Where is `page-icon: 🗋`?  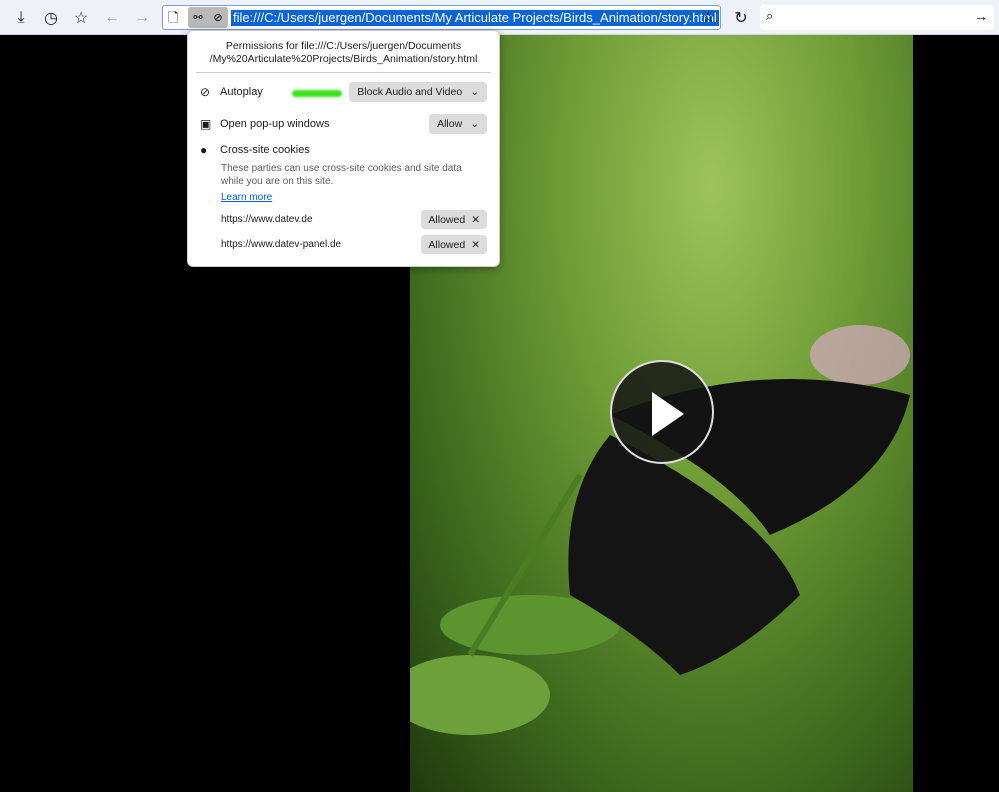 page-icon: 🗋 is located at coordinates (173, 17).